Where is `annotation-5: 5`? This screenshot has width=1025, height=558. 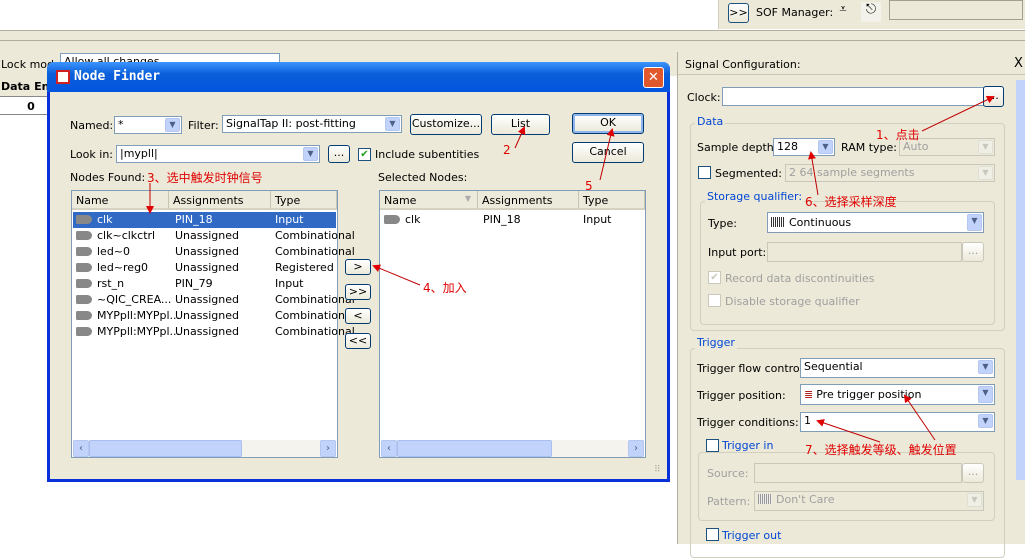 annotation-5: 5 is located at coordinates (589, 186).